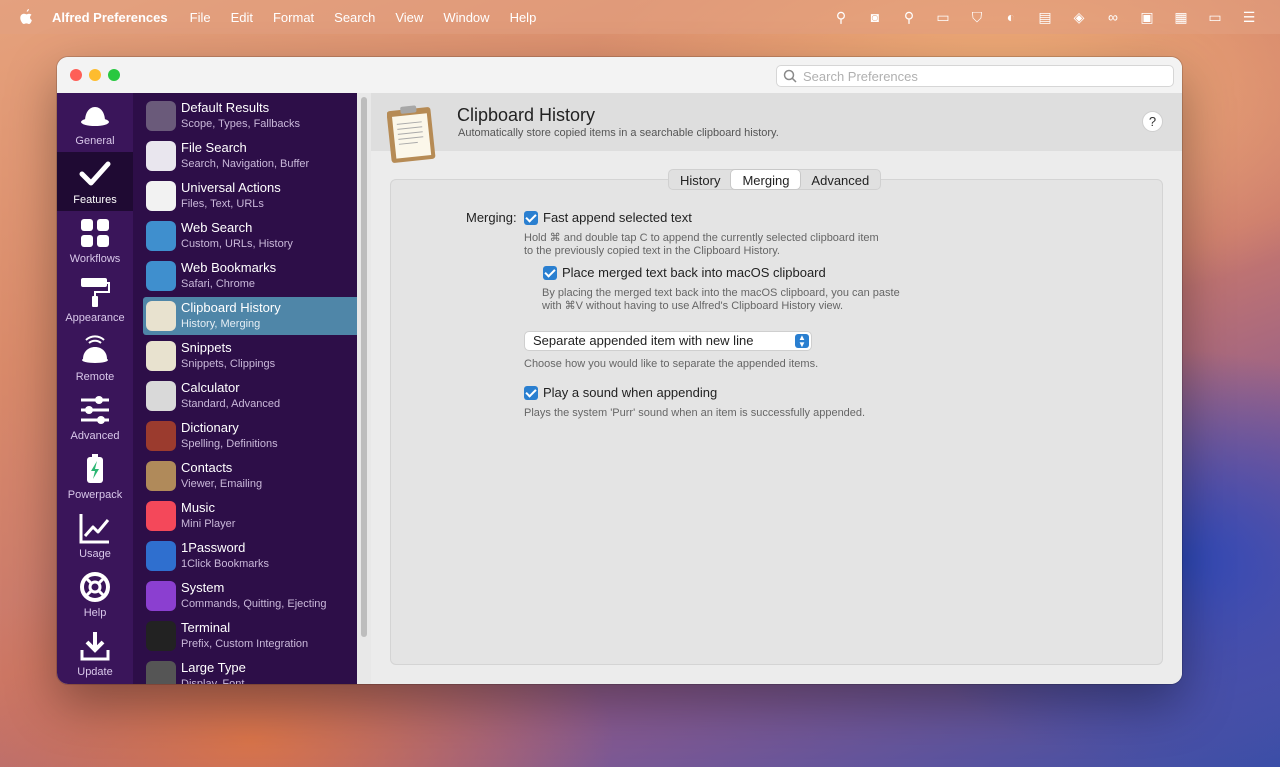  I want to click on feature-title: 1Password, so click(213, 547).